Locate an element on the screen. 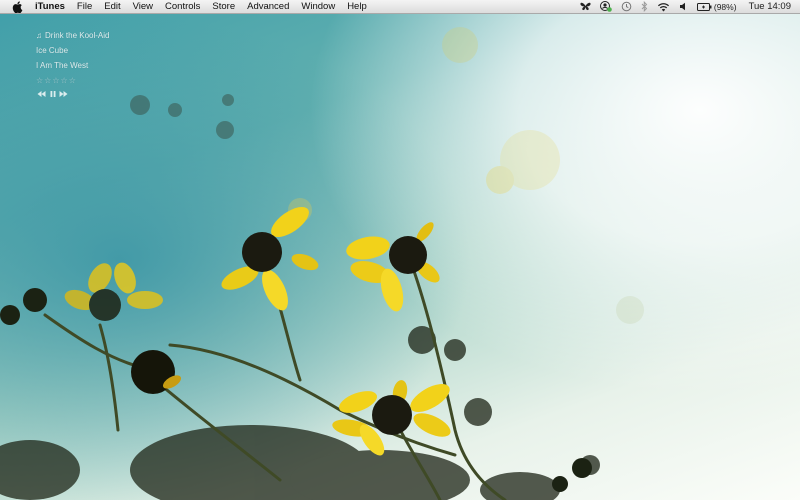 The image size is (800, 500). track-title-line: ♫ Drink the Kool-Aid is located at coordinates (72, 35).